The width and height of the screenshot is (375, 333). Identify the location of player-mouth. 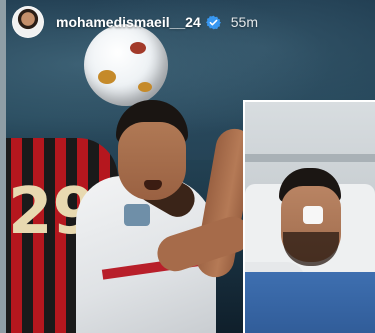
(153, 185).